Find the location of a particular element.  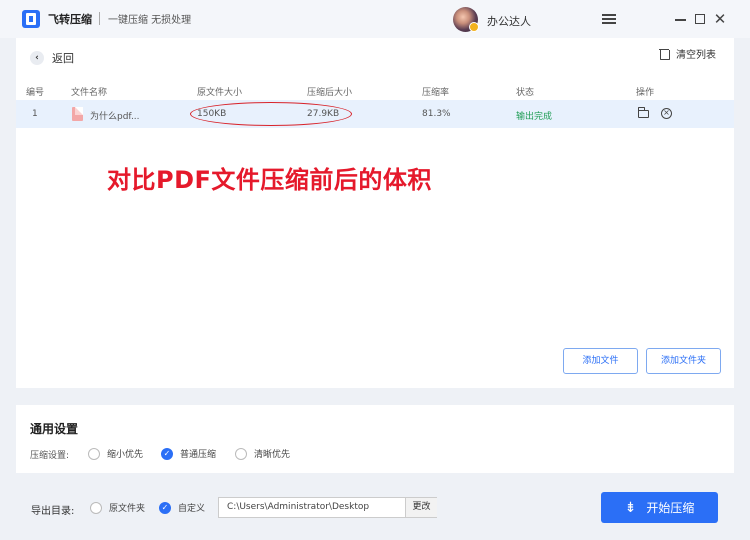

column-header-index: 编号 is located at coordinates (35, 93).